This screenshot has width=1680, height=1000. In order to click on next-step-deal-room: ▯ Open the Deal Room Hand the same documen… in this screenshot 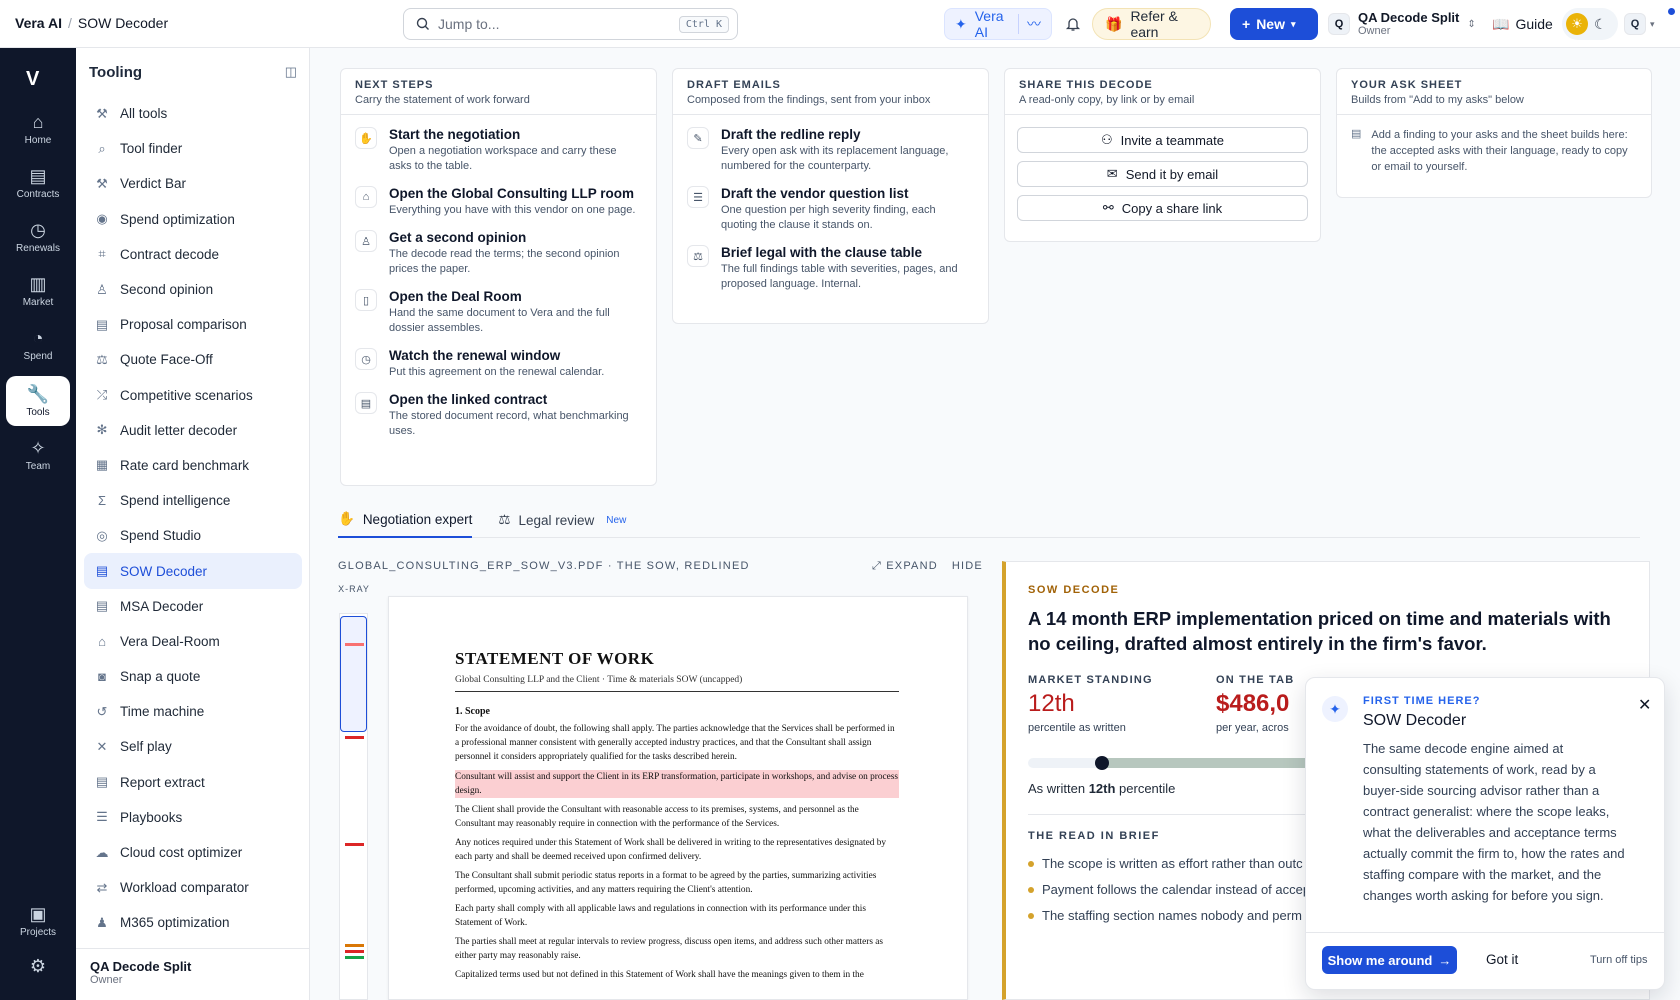, I will do `click(498, 312)`.